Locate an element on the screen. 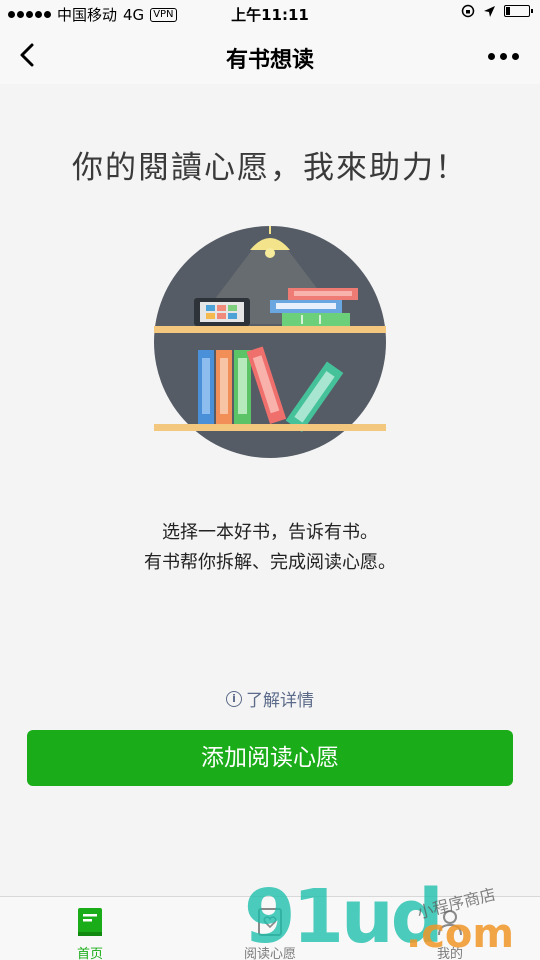 The width and height of the screenshot is (540, 960). description-line-1: 选择一本好书，告诉有书。 is located at coordinates (270, 532).